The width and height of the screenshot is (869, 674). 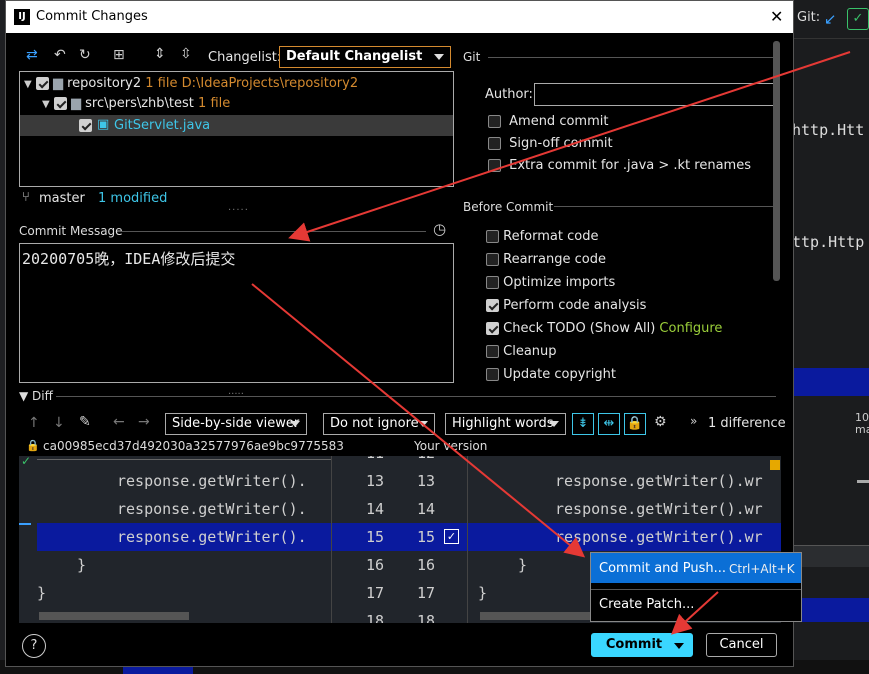 What do you see at coordinates (492, 374) in the screenshot?
I see `copyright-checkbox` at bounding box center [492, 374].